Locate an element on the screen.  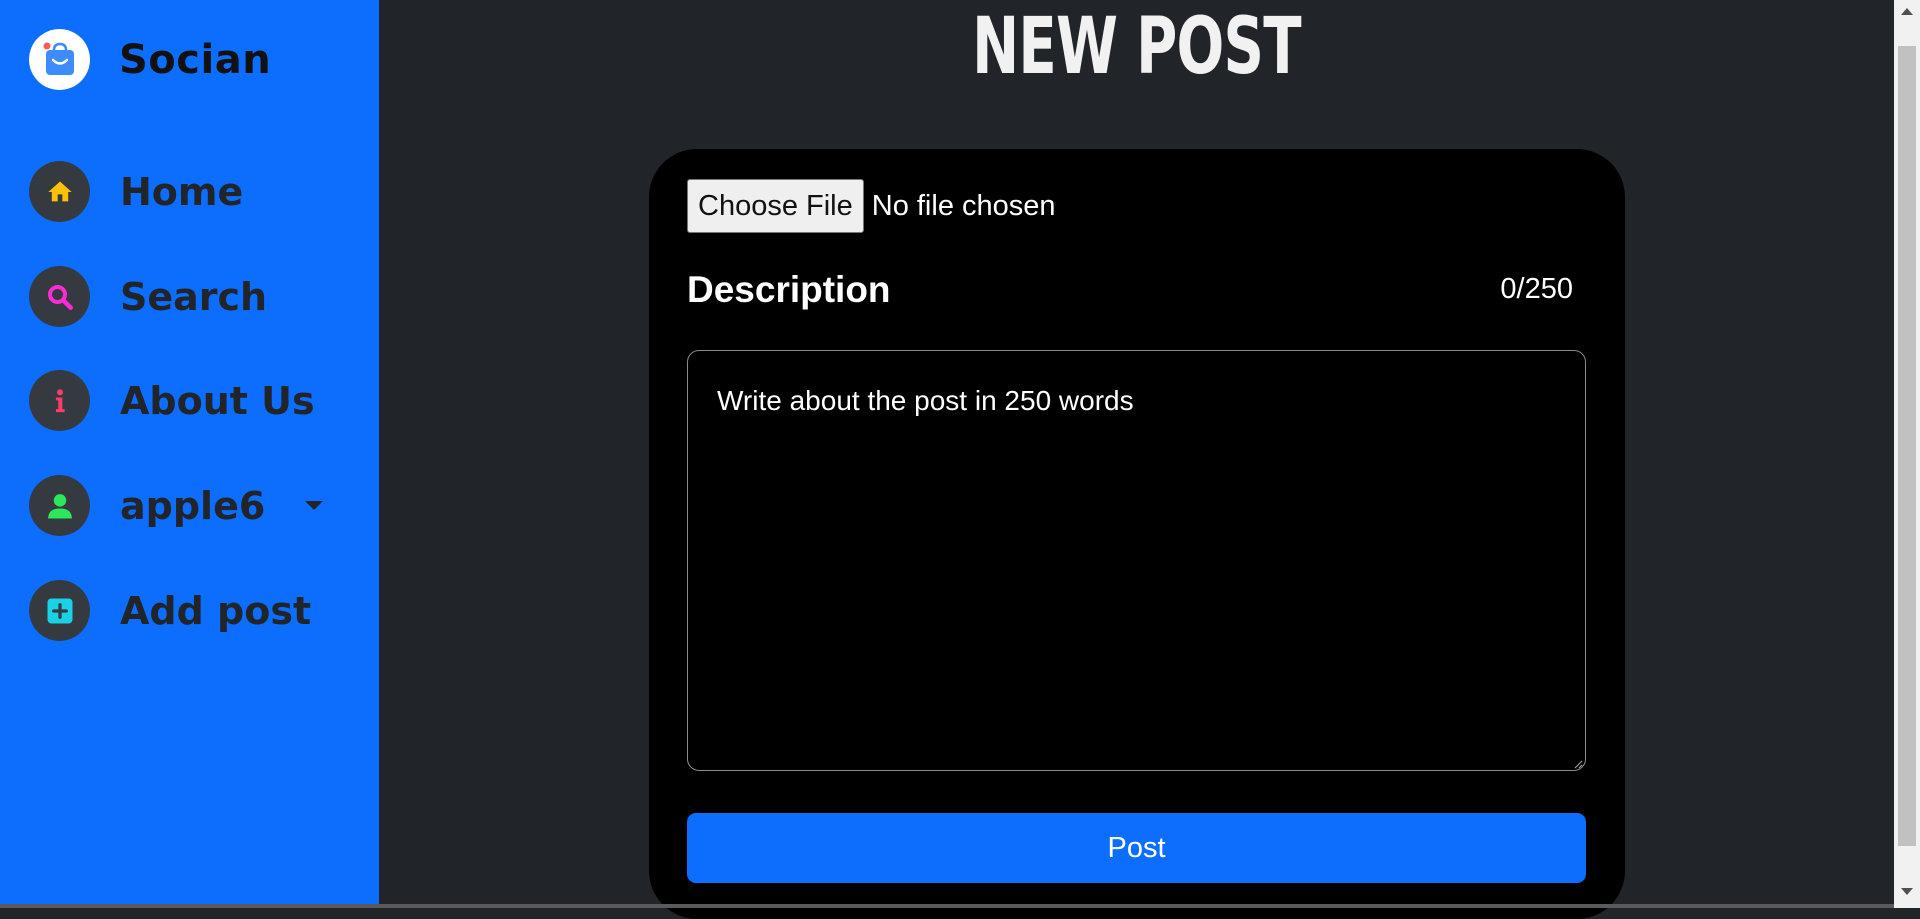
chevron-down-icon is located at coordinates (314, 505).